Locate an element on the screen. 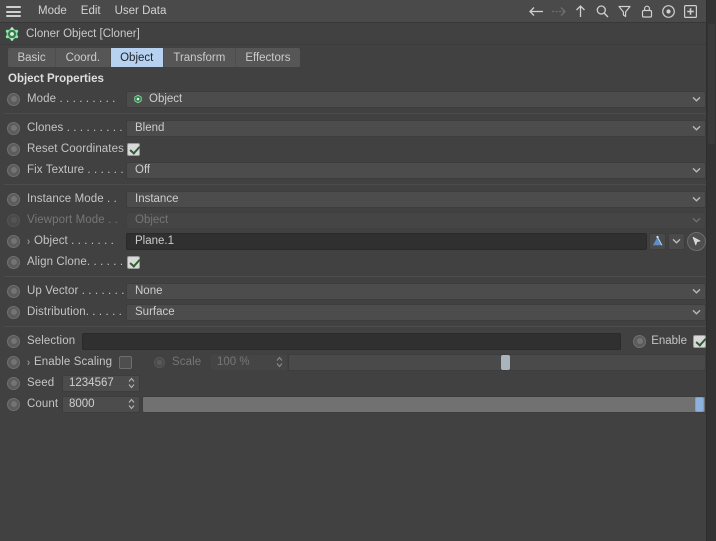 Image resolution: width=716 pixels, height=541 pixels. label-instance-mode: Instance Mode . . is located at coordinates (72, 199).